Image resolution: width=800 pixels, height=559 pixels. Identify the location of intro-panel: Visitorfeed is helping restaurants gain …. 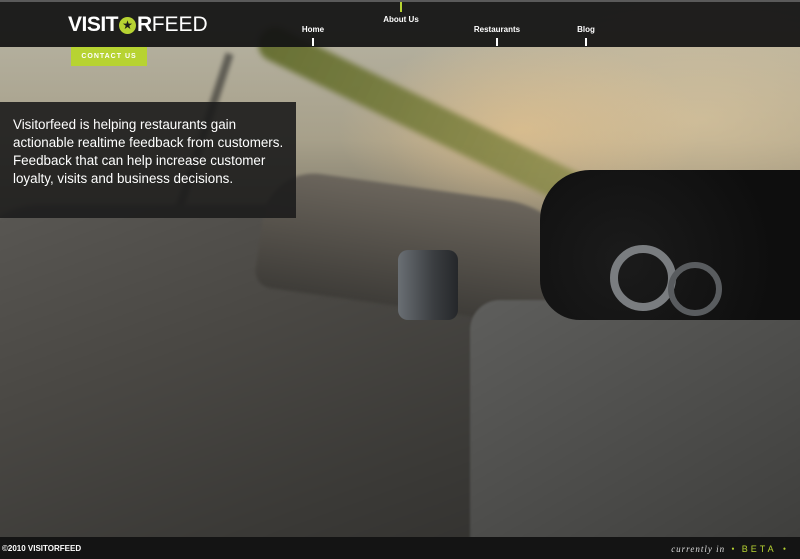
(148, 160).